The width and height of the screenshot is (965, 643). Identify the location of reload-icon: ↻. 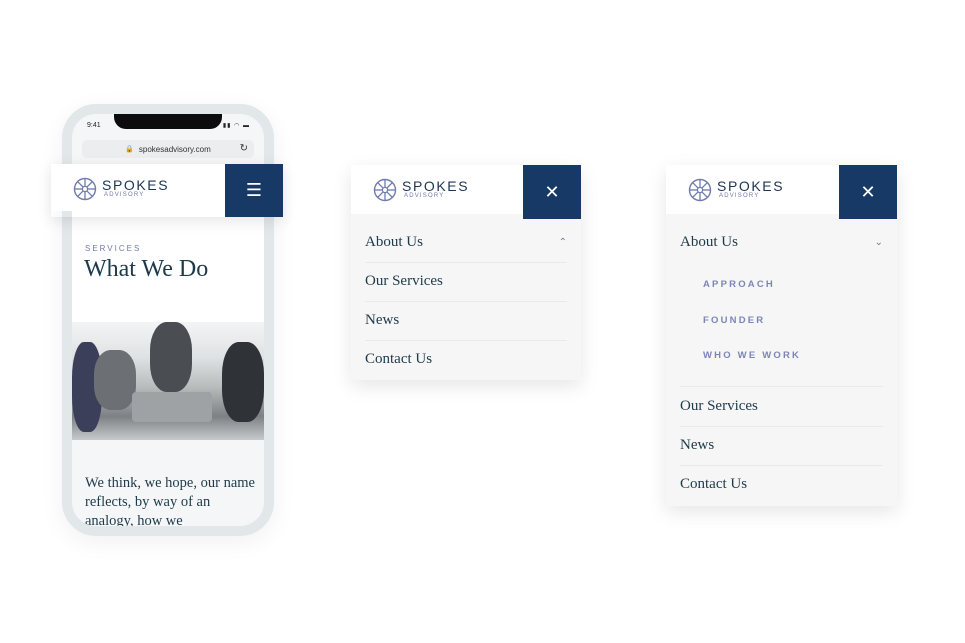
(244, 148).